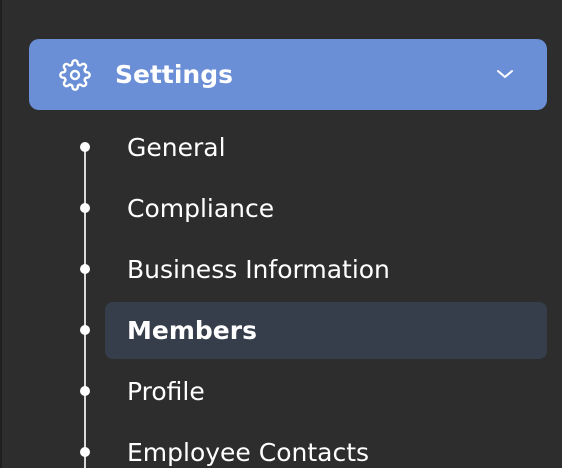 This screenshot has width=562, height=468. I want to click on submenu-item-business-information: Business Information, so click(313, 269).